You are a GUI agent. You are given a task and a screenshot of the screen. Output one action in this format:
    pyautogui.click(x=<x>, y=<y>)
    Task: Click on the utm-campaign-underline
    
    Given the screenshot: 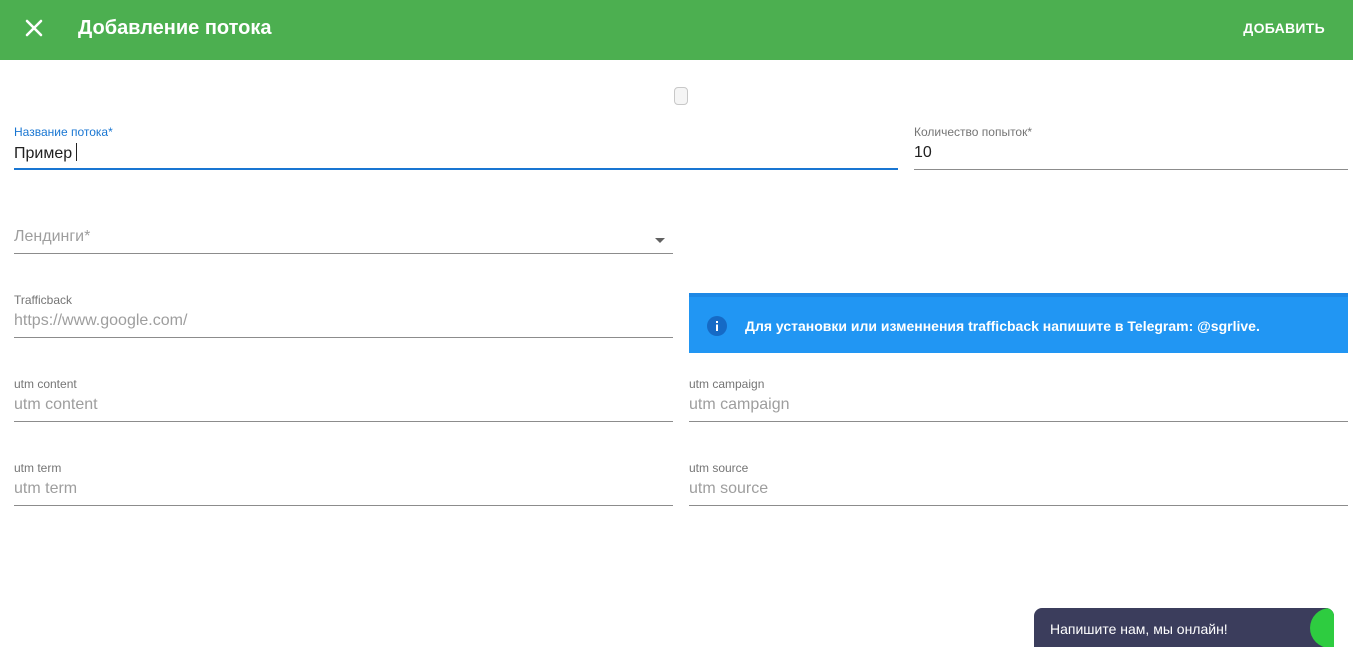 What is the action you would take?
    pyautogui.click(x=1018, y=421)
    